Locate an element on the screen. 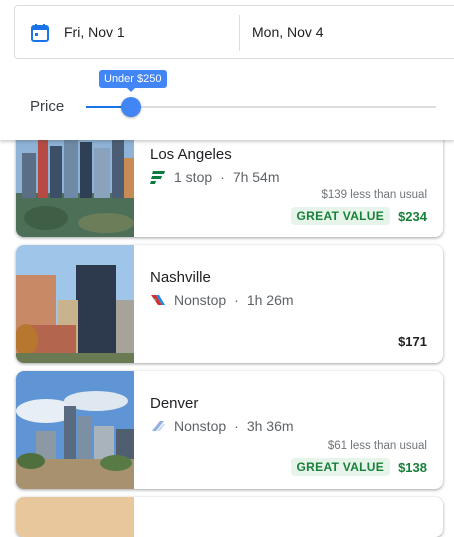  price-slider-tooltip: Under $250 is located at coordinates (133, 81).